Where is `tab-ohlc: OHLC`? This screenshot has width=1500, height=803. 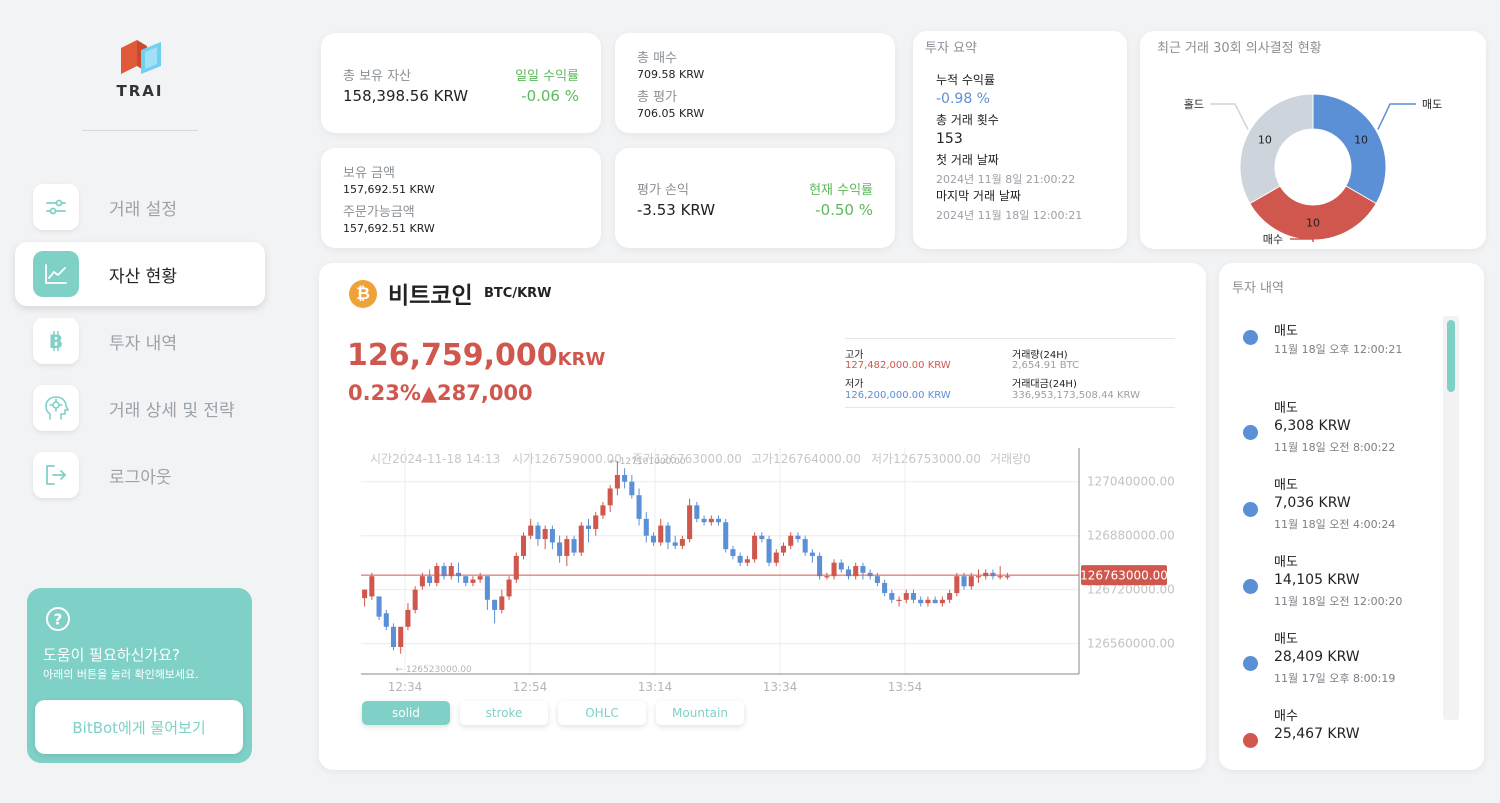
tab-ohlc: OHLC is located at coordinates (602, 713).